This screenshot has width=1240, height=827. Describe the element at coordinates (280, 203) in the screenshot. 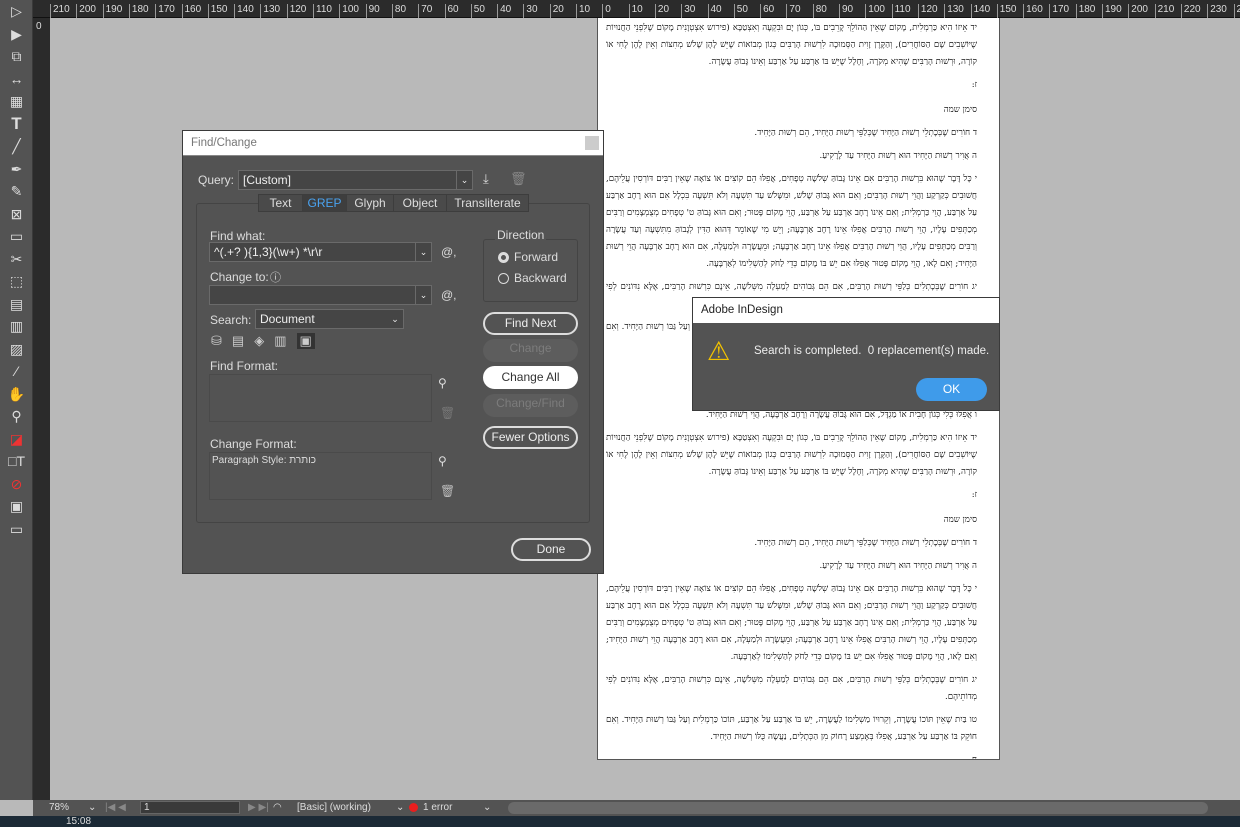

I see `tab-text: Text` at that location.